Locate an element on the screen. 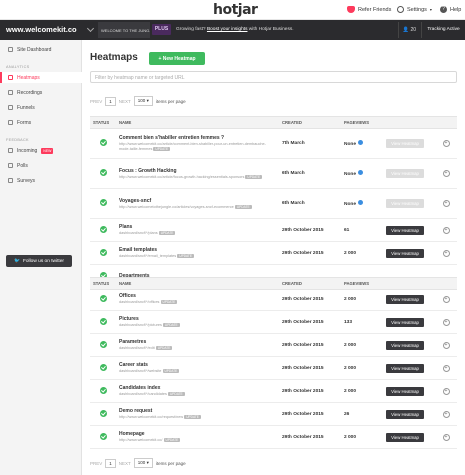  search-input: Filter by heatmap name or targeted URL is located at coordinates (273, 77).